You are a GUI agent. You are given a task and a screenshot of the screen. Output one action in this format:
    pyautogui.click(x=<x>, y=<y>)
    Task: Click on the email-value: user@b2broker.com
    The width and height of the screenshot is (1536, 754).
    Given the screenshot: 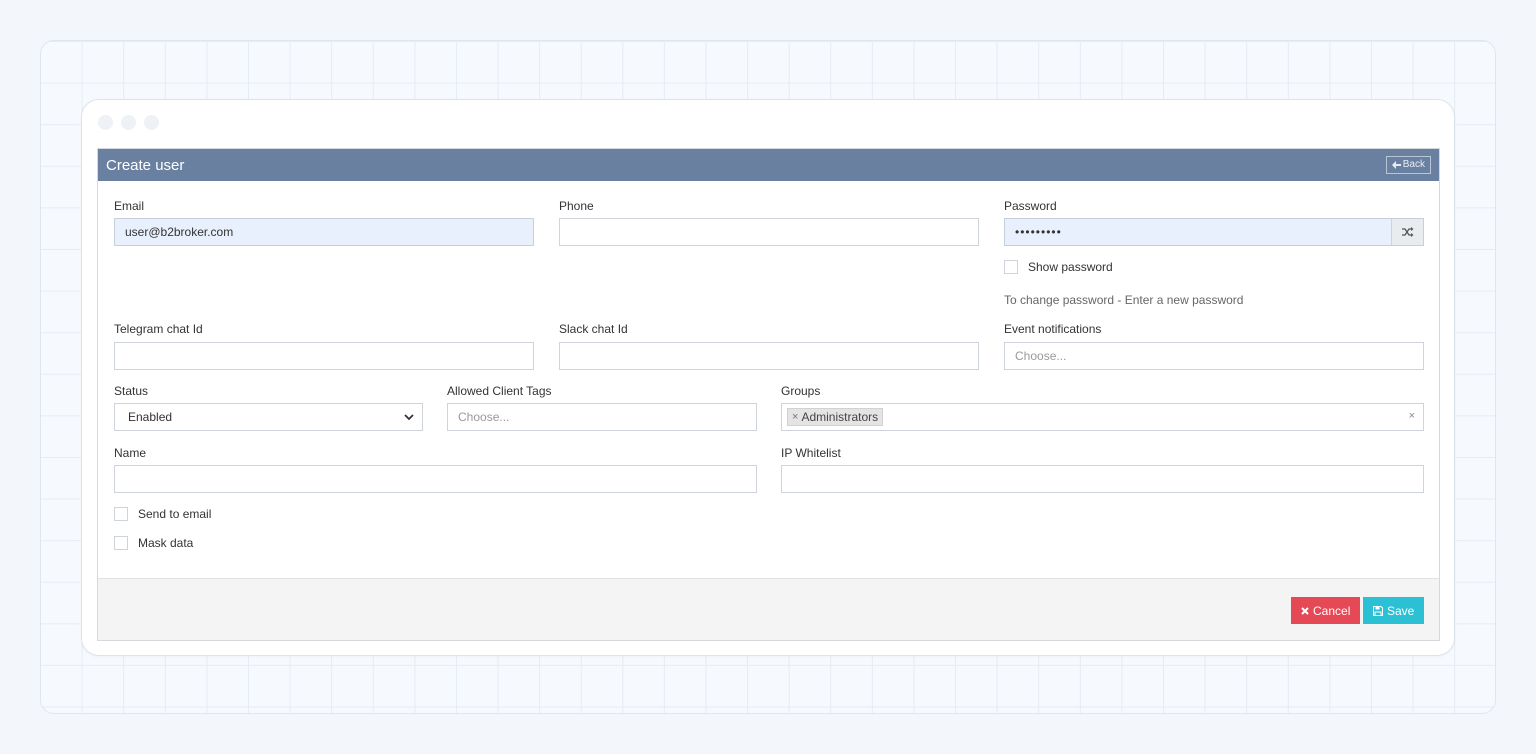 What is the action you would take?
    pyautogui.click(x=179, y=232)
    